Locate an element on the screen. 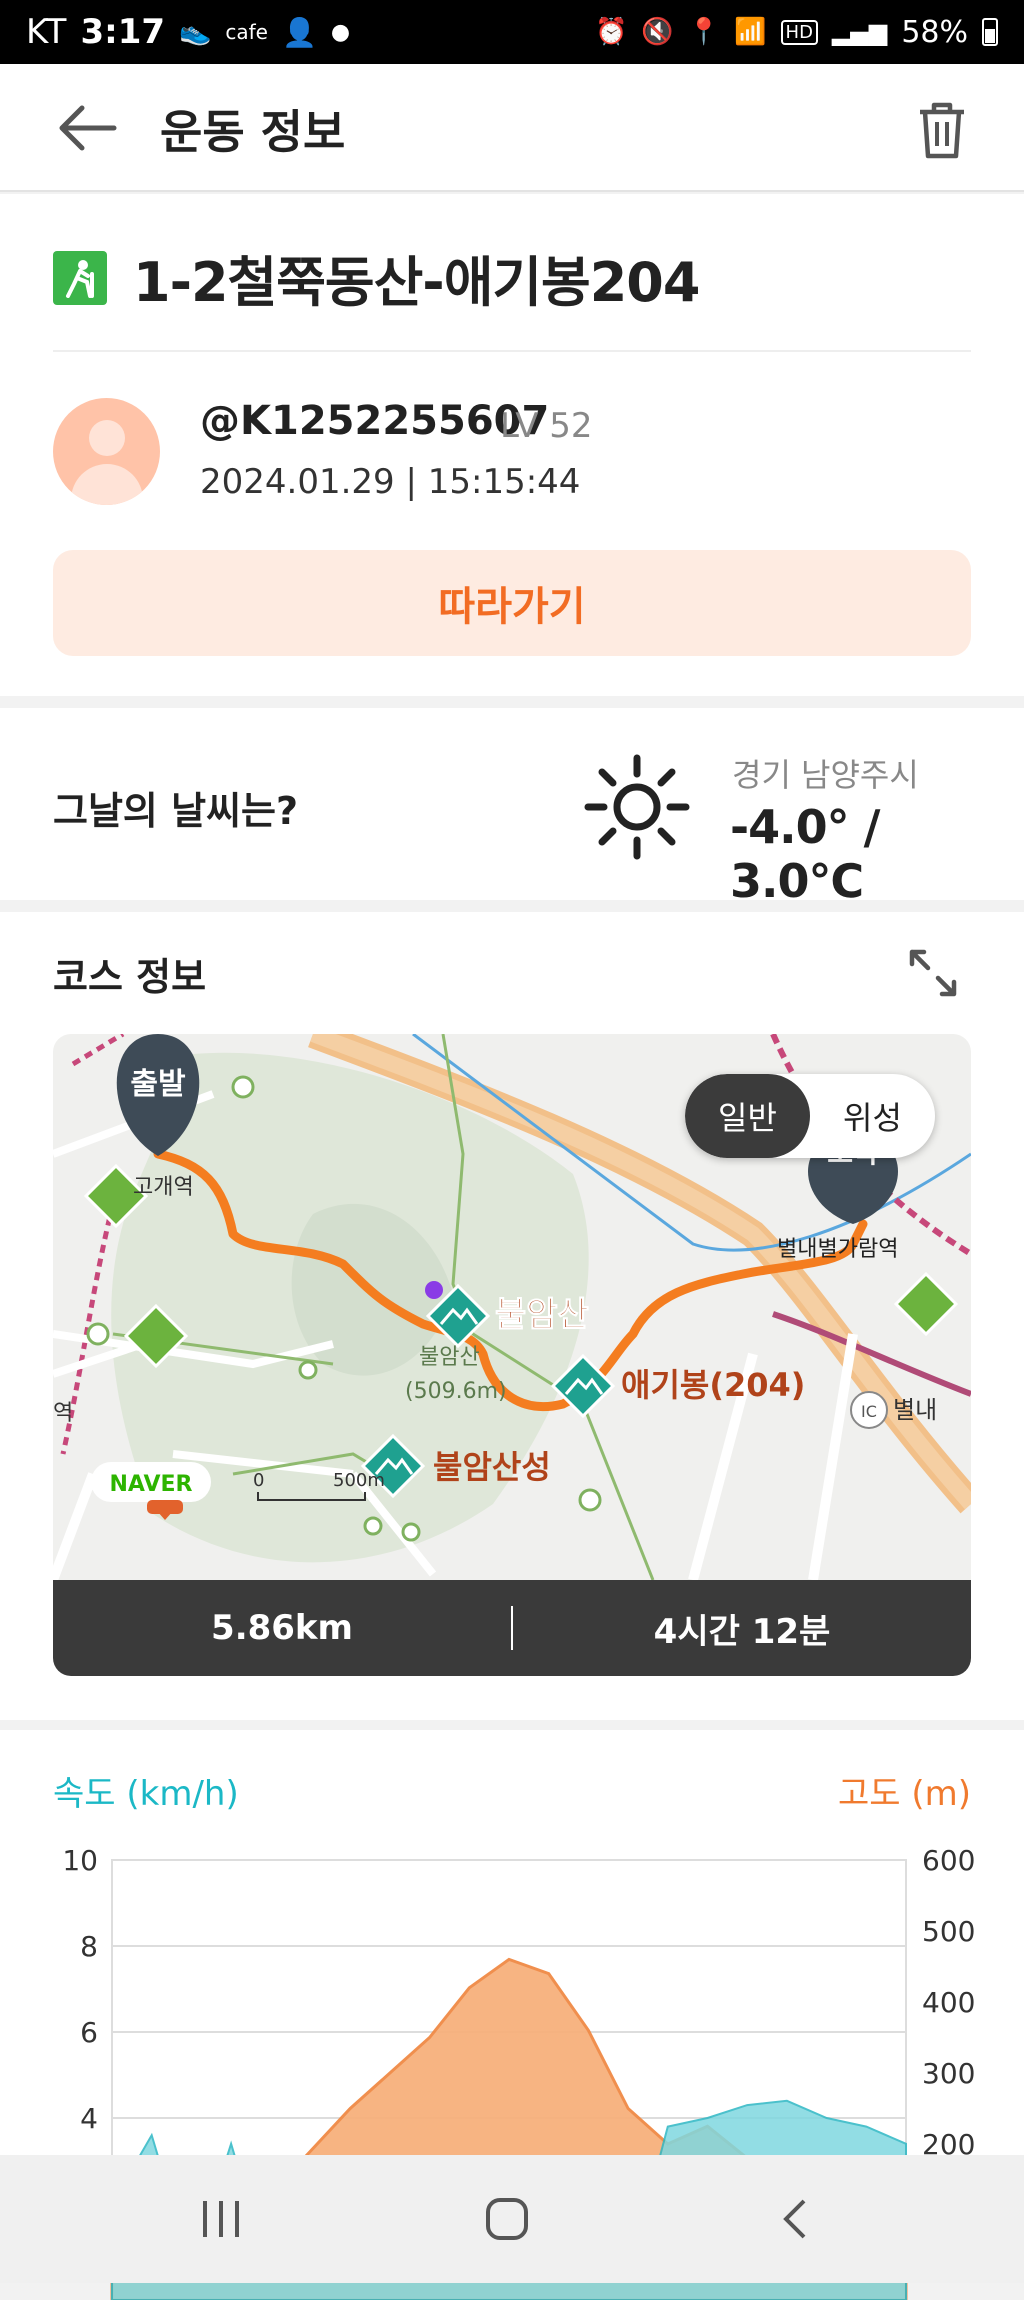 This screenshot has width=1024, height=2300. speed-axis-label: 속도 (km/h) is located at coordinates (146, 1794).